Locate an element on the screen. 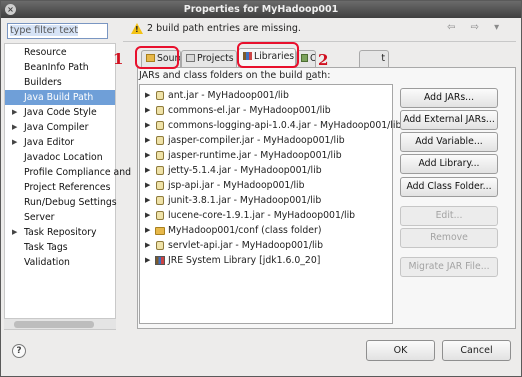  tab-order-and-export: O is located at coordinates (306, 58).